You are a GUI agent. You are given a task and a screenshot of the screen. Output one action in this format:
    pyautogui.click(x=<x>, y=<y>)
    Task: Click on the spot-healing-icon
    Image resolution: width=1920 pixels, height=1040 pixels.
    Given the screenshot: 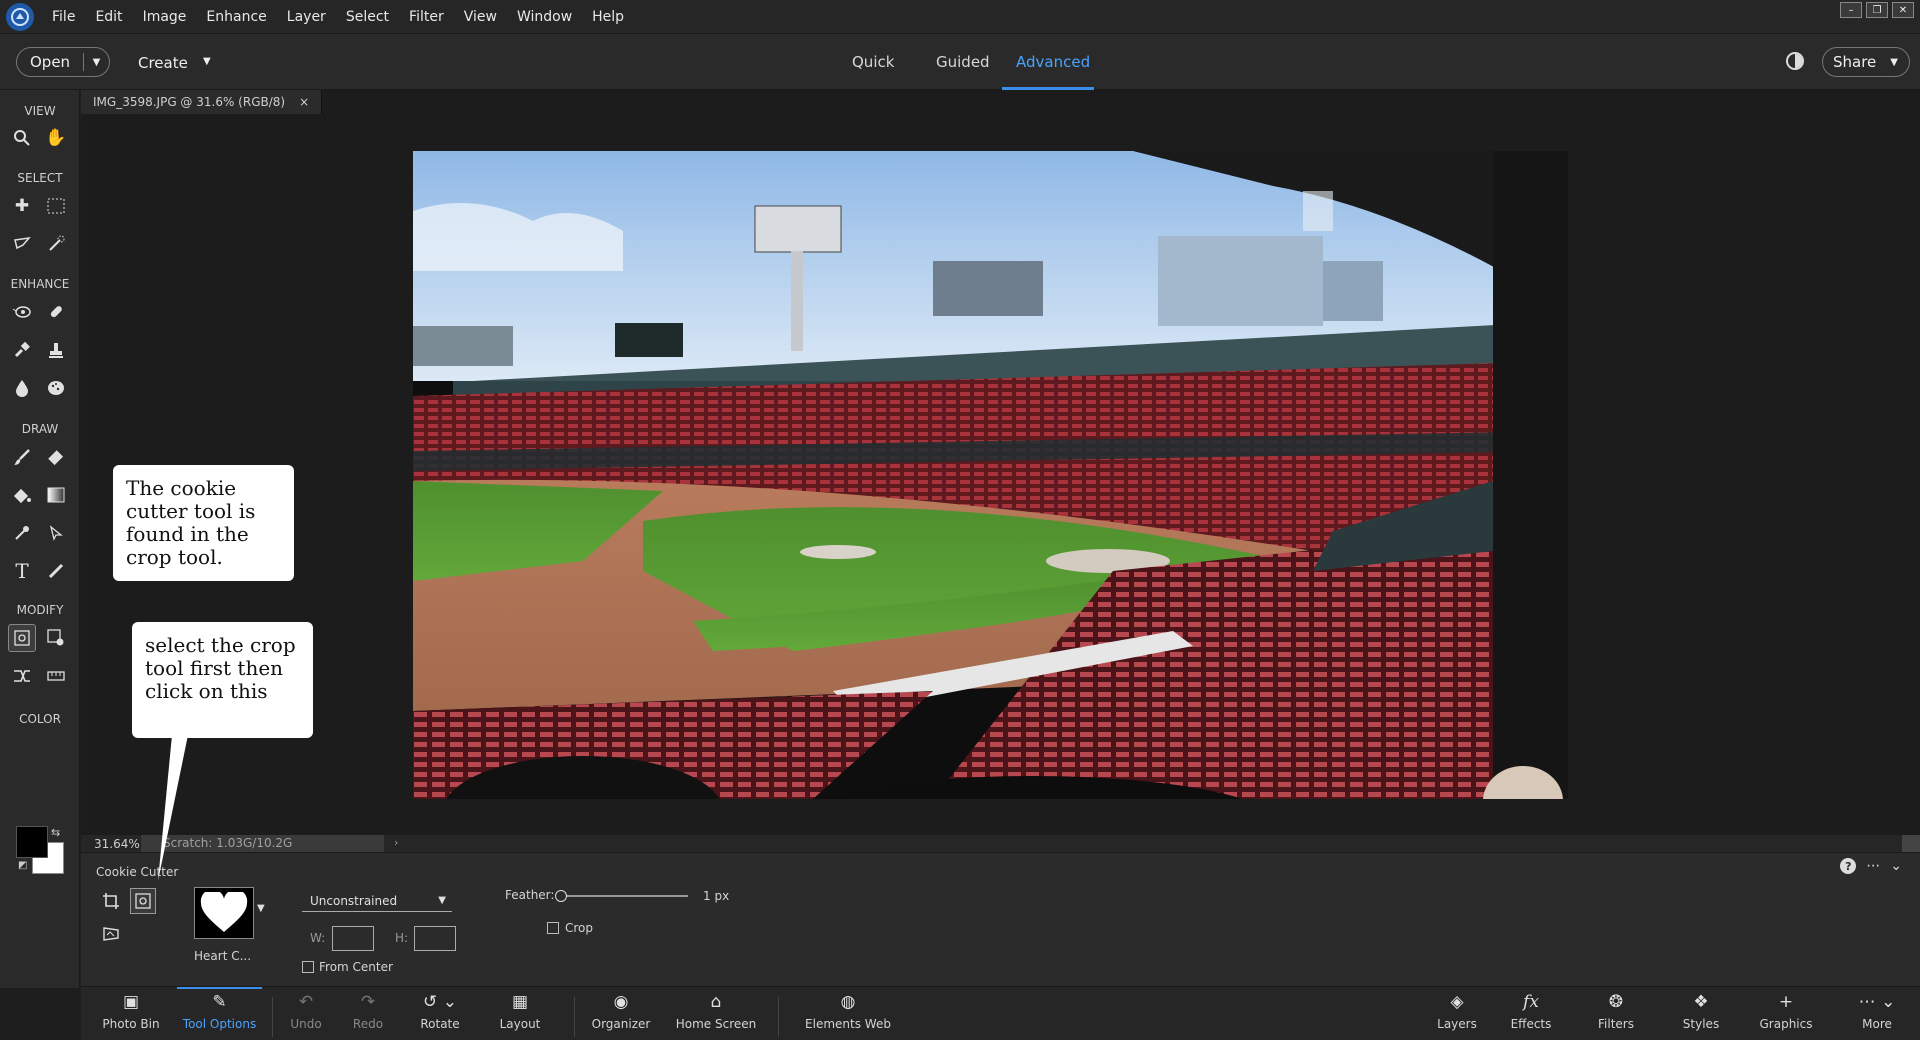 What is the action you would take?
    pyautogui.click(x=56, y=312)
    